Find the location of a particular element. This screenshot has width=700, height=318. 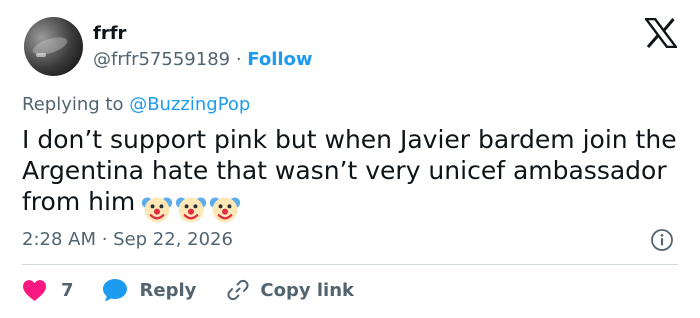

follow-button: Follow is located at coordinates (279, 59).